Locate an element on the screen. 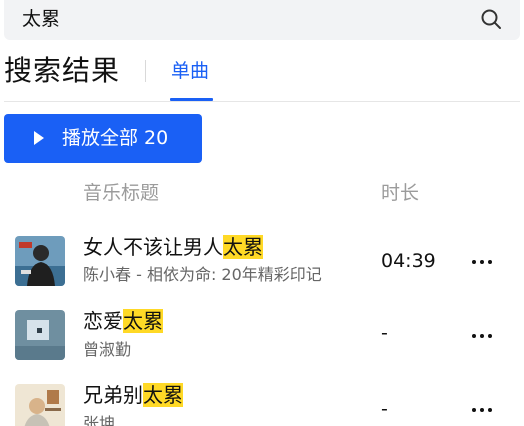 This screenshot has width=524, height=426. search-icon is located at coordinates (491, 19).